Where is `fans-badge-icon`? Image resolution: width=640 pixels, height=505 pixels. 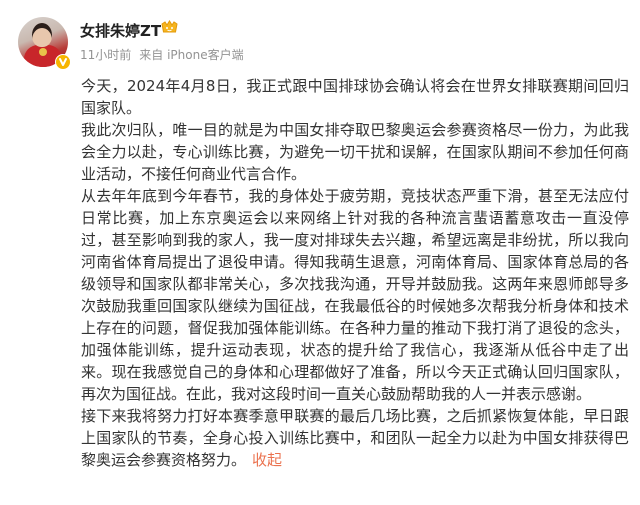
fans-badge-icon is located at coordinates (169, 27).